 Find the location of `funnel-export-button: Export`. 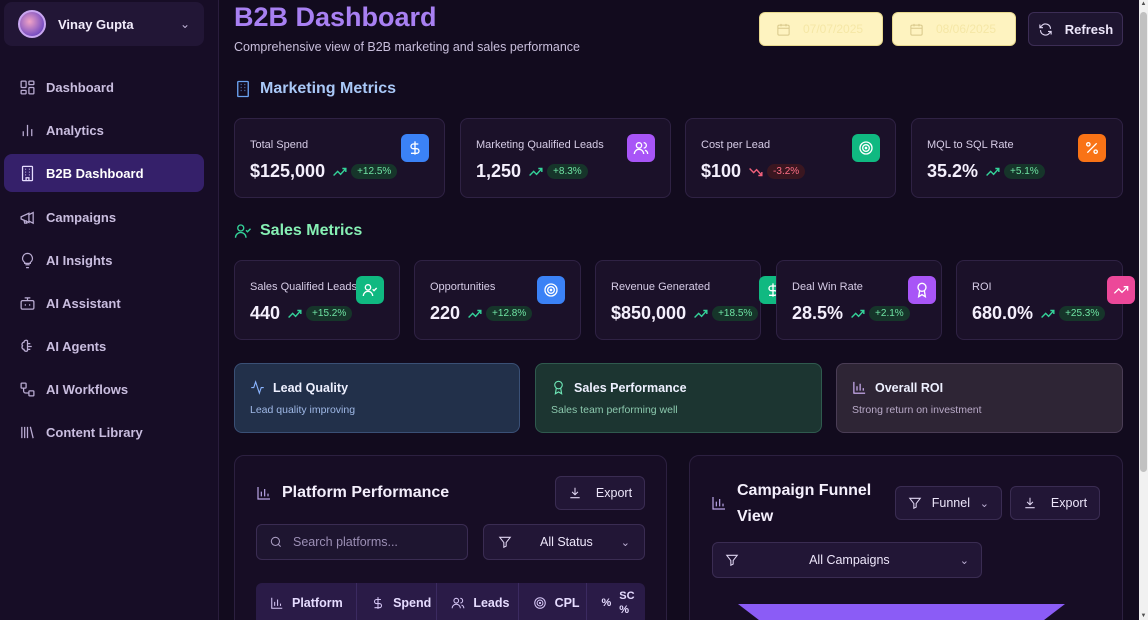

funnel-export-button: Export is located at coordinates (1055, 503).